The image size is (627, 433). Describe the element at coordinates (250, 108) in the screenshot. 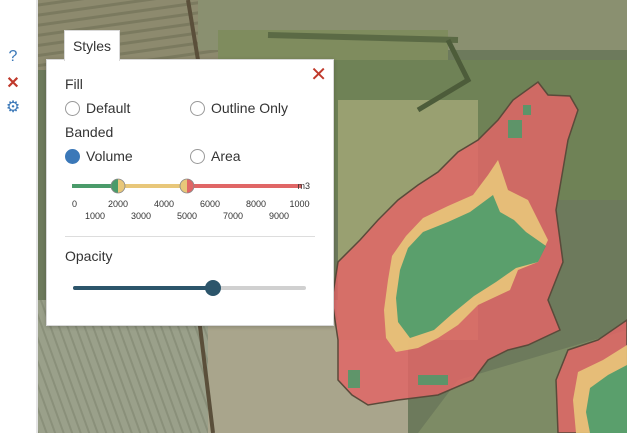

I see `fill-outline-label: Outline Only` at that location.